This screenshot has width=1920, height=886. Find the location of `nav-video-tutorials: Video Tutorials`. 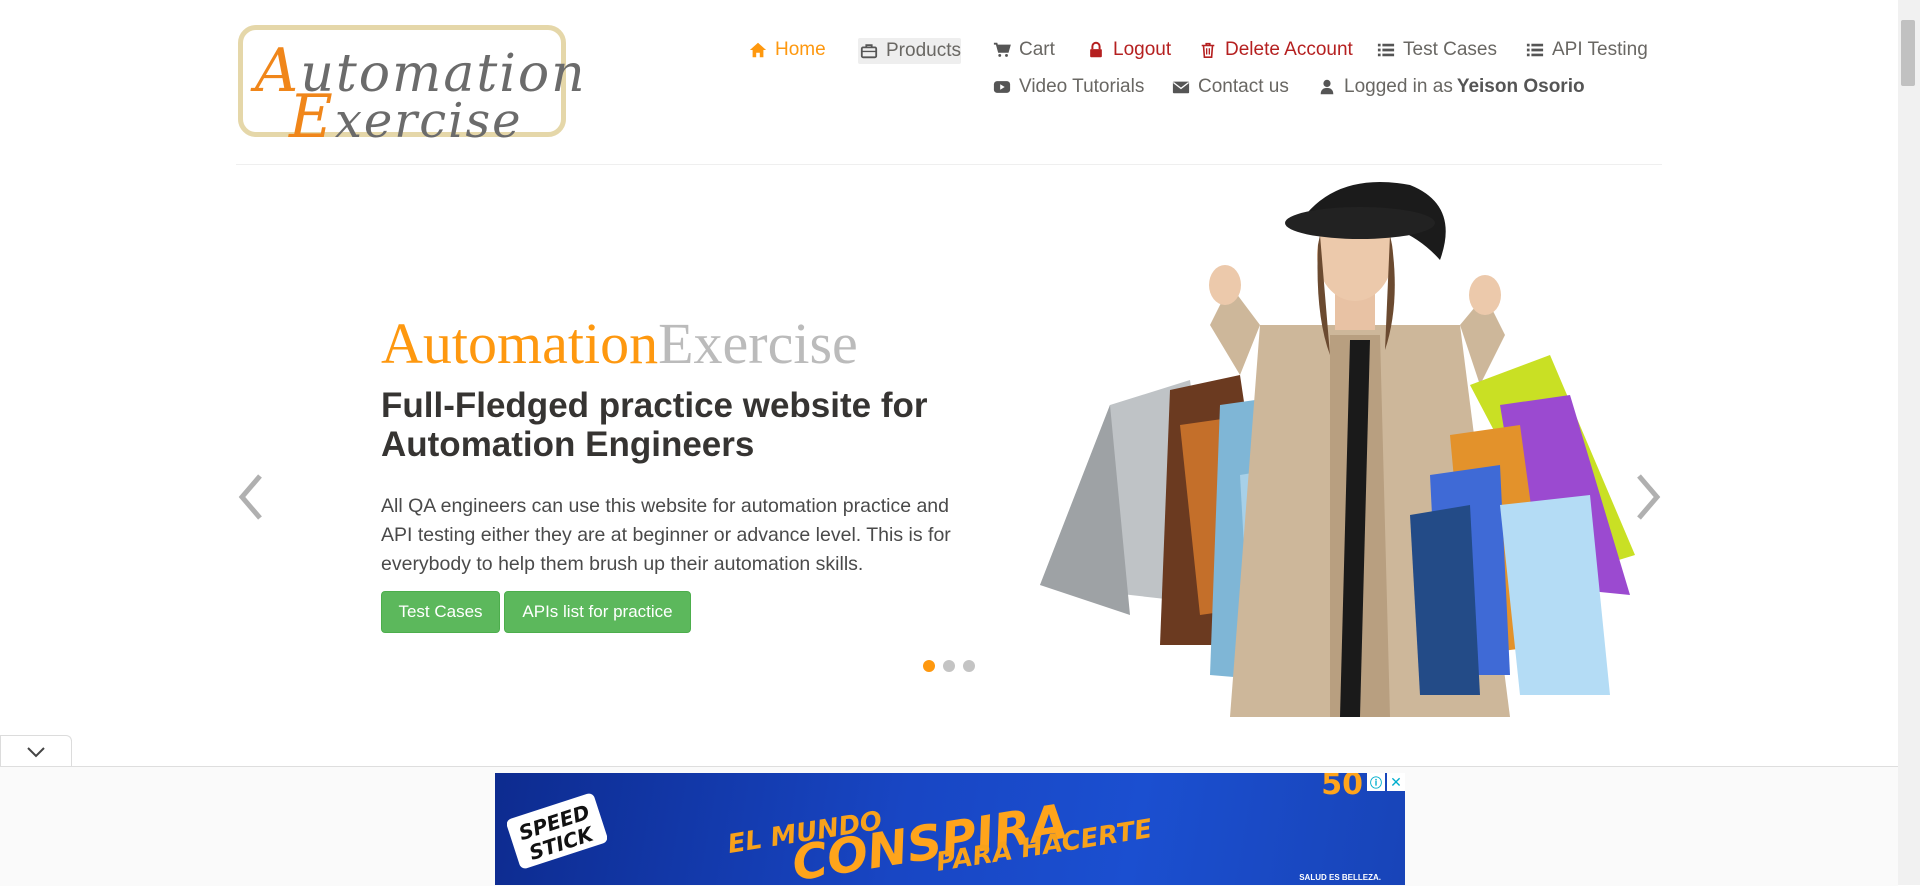

nav-video-tutorials: Video Tutorials is located at coordinates (1068, 87).